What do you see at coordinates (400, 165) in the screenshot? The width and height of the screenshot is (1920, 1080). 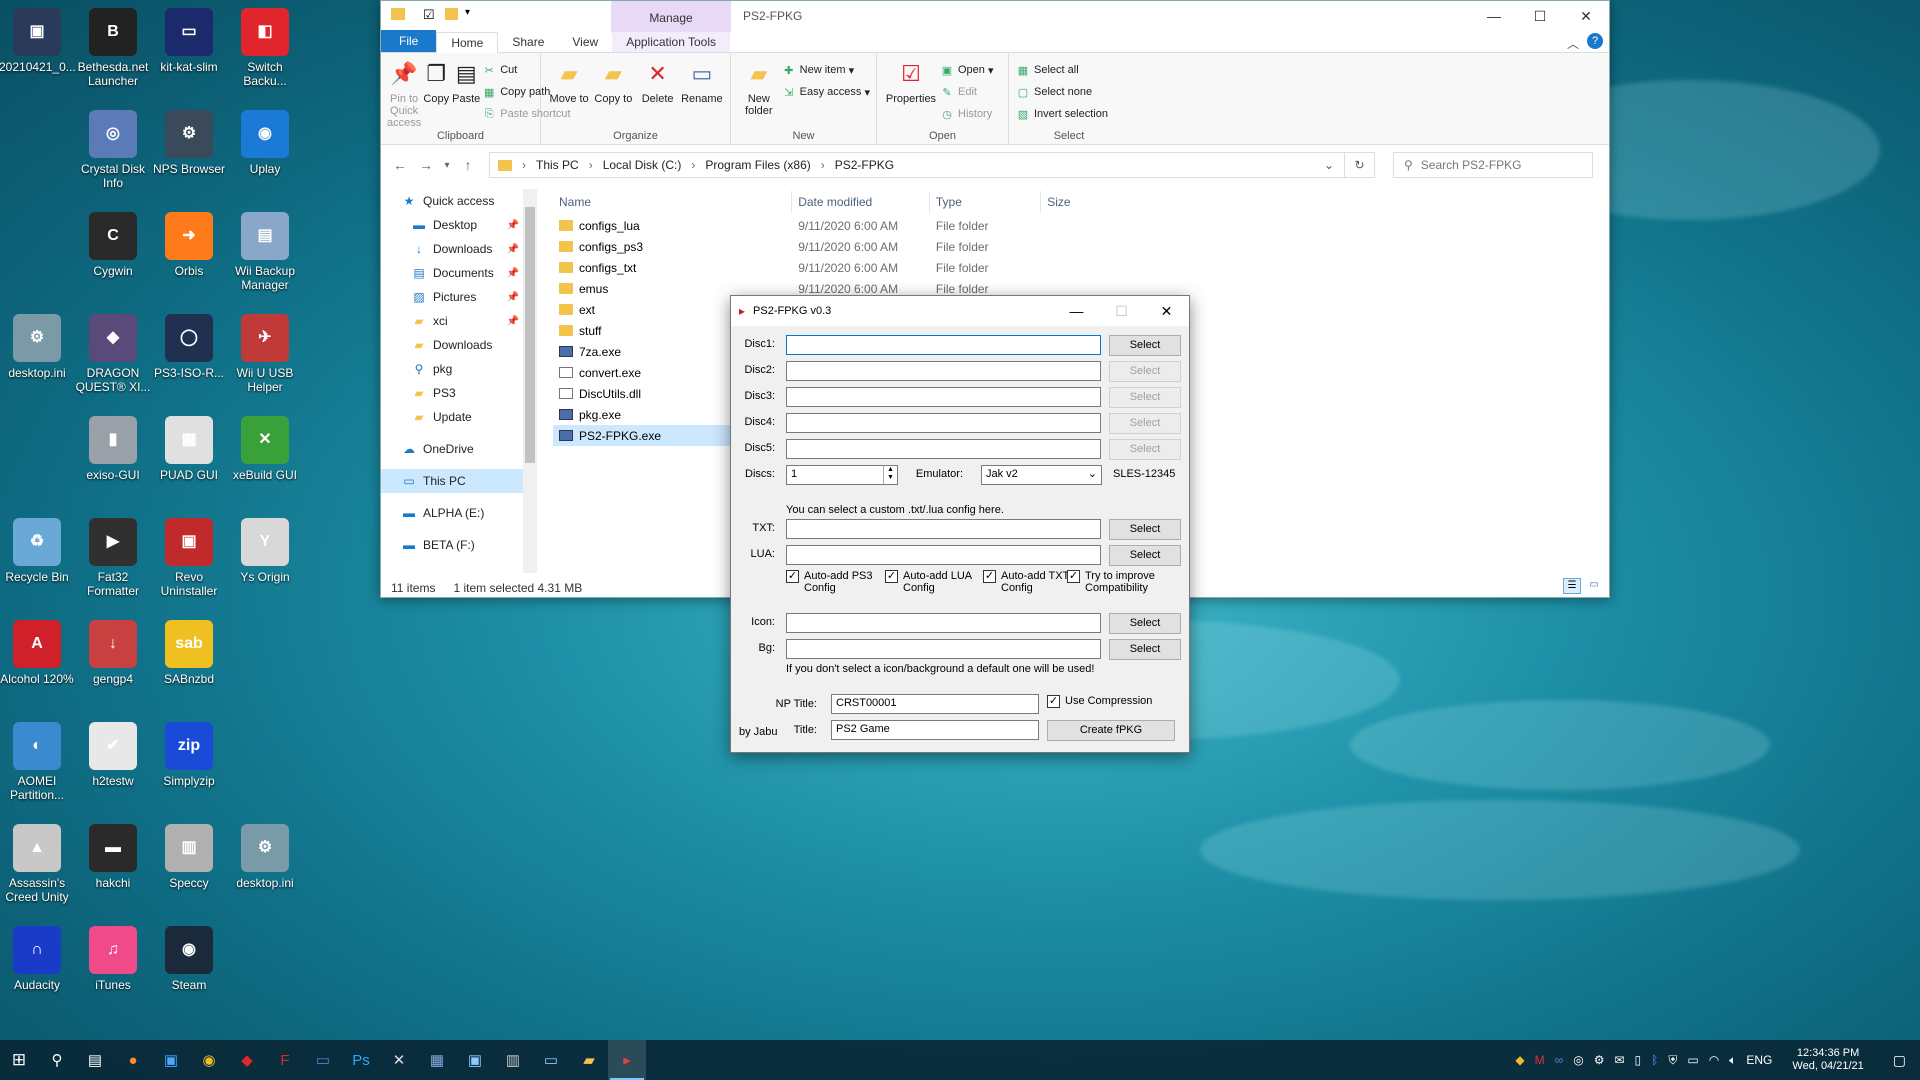 I see `back-arrow-icon: ←` at bounding box center [400, 165].